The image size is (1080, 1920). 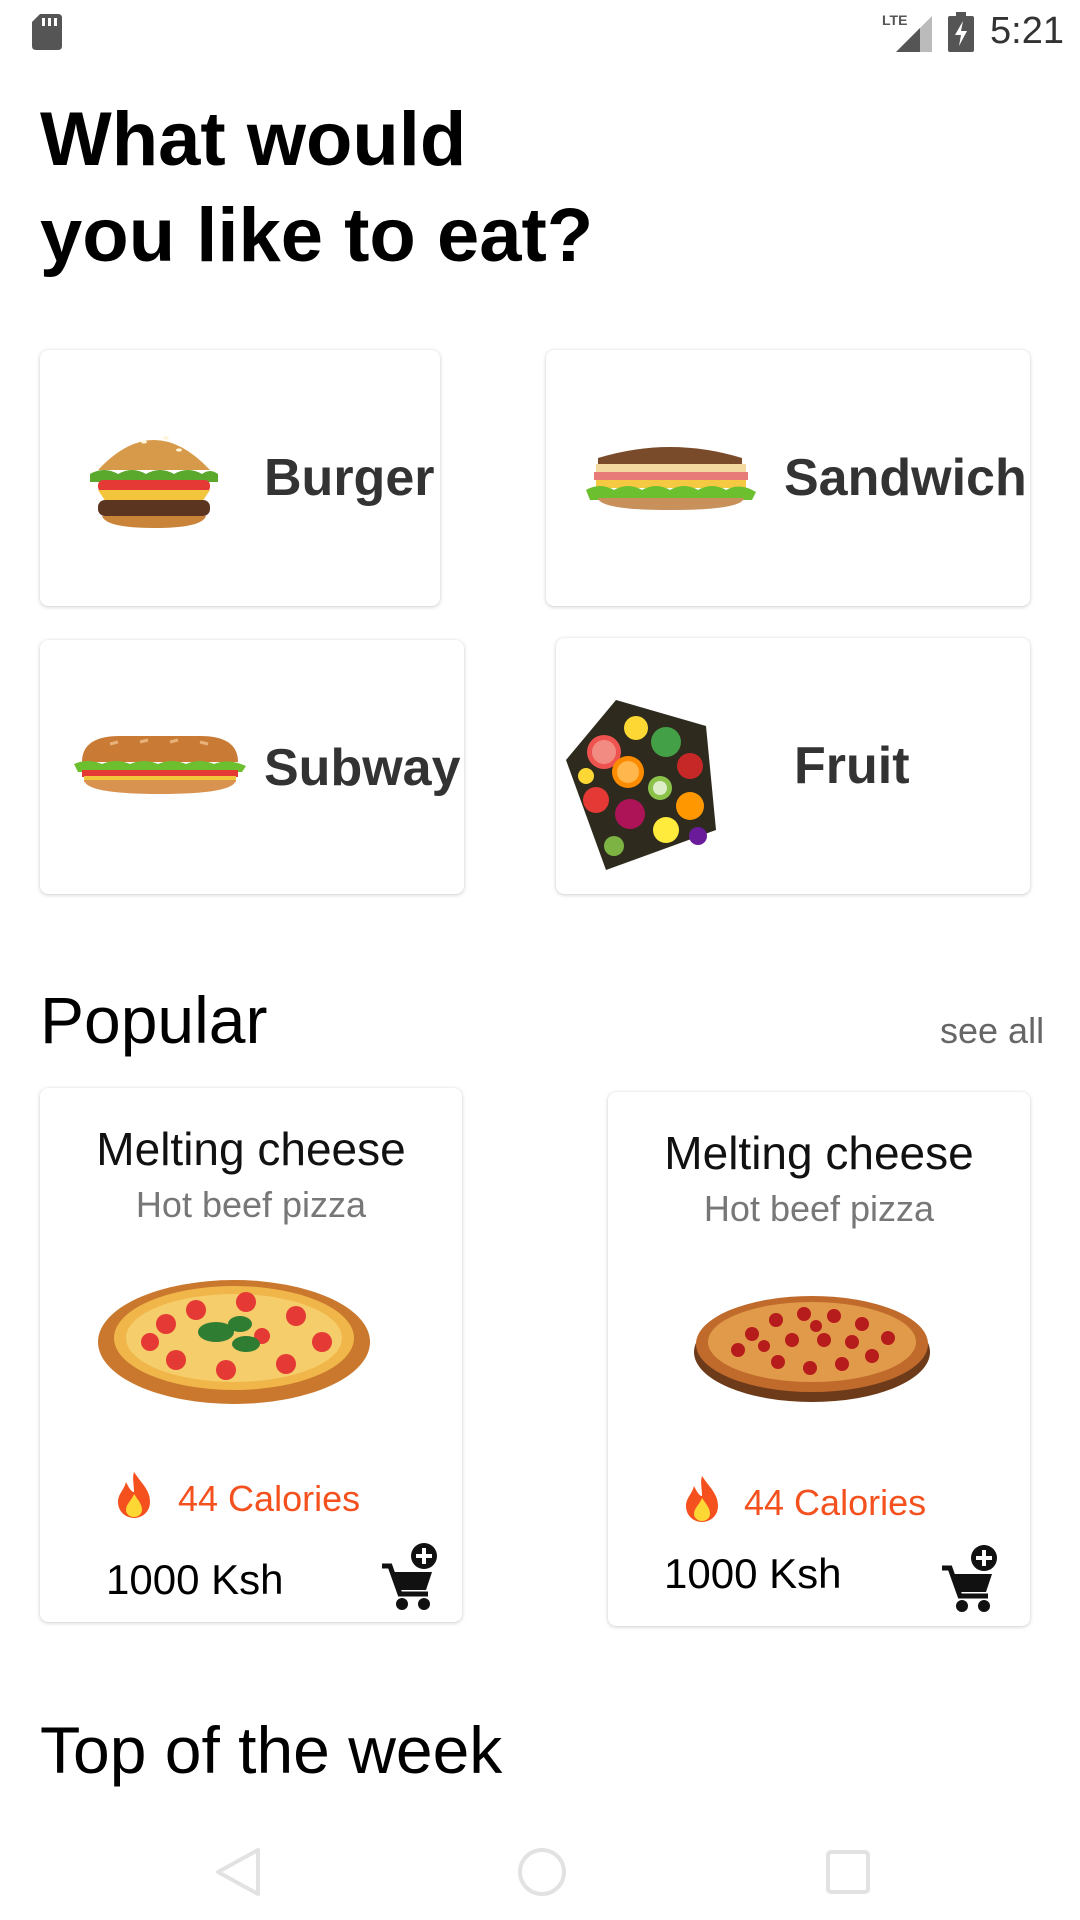 What do you see at coordinates (905, 478) in the screenshot?
I see `category-label-sandwich: Sandwich` at bounding box center [905, 478].